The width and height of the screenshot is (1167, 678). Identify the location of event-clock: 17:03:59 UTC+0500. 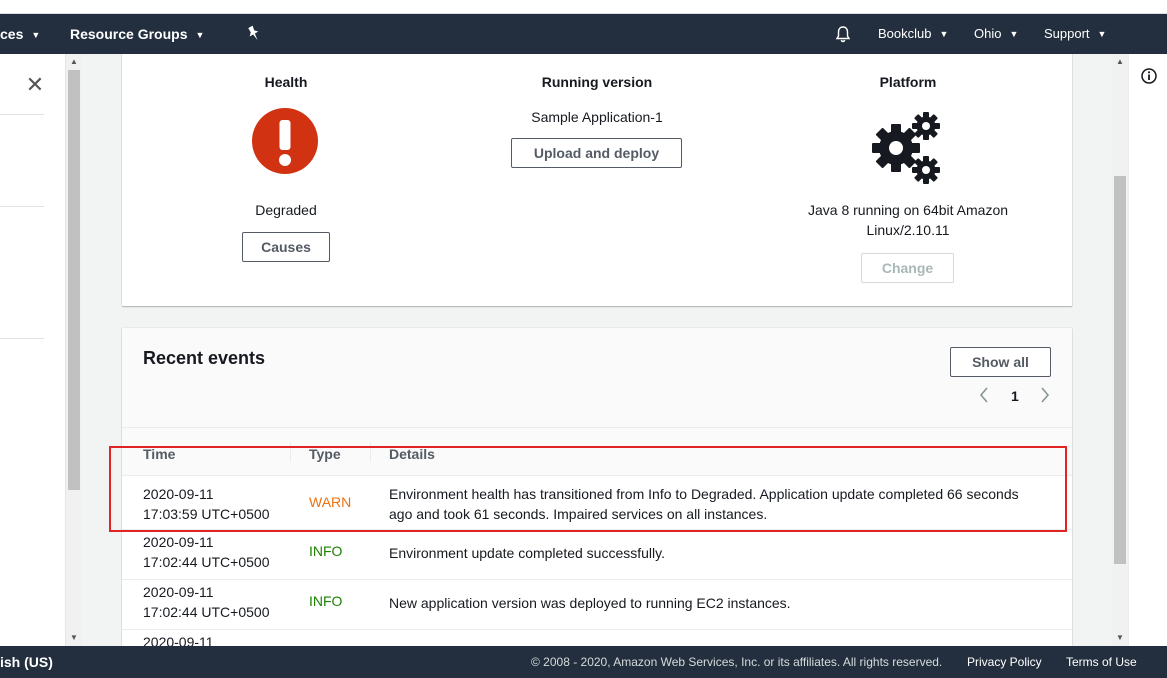
(206, 514).